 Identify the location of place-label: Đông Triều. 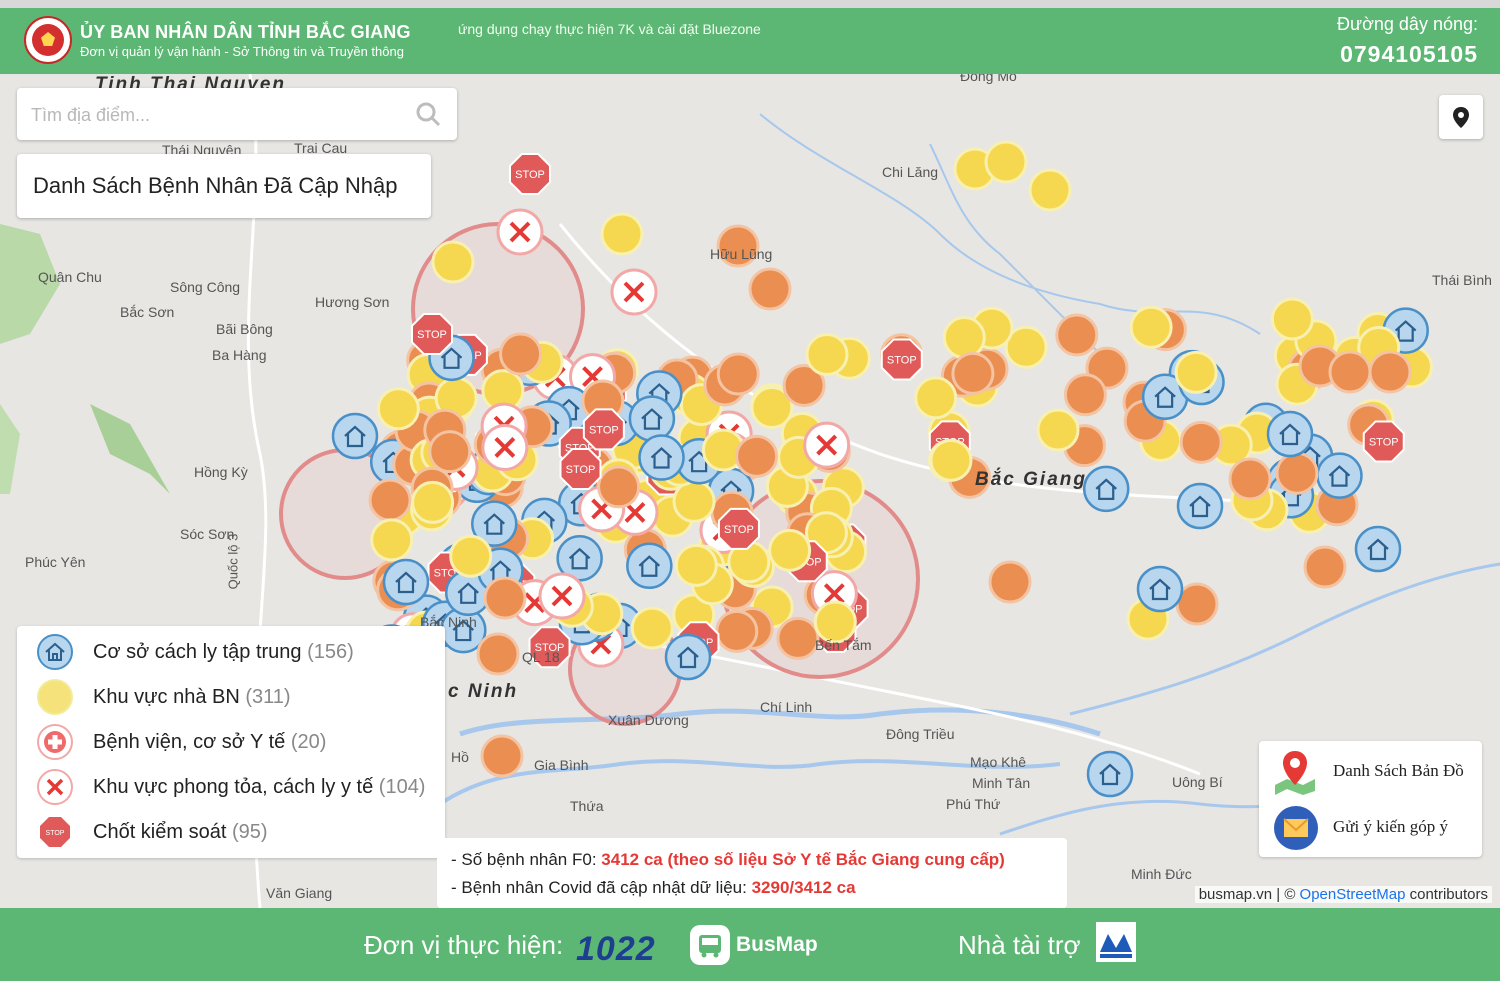
(920, 734).